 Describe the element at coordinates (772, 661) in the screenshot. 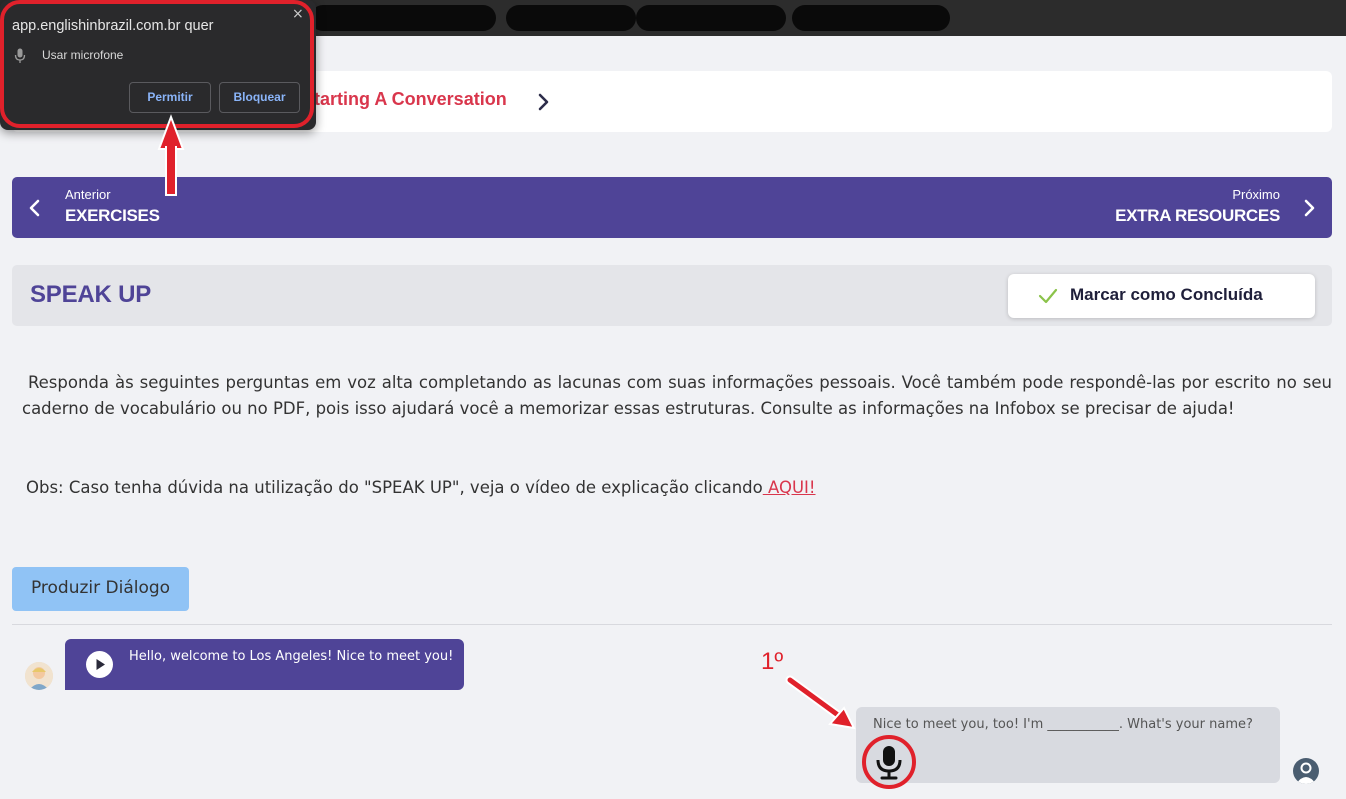

I see `step-annotation: 1º` at that location.